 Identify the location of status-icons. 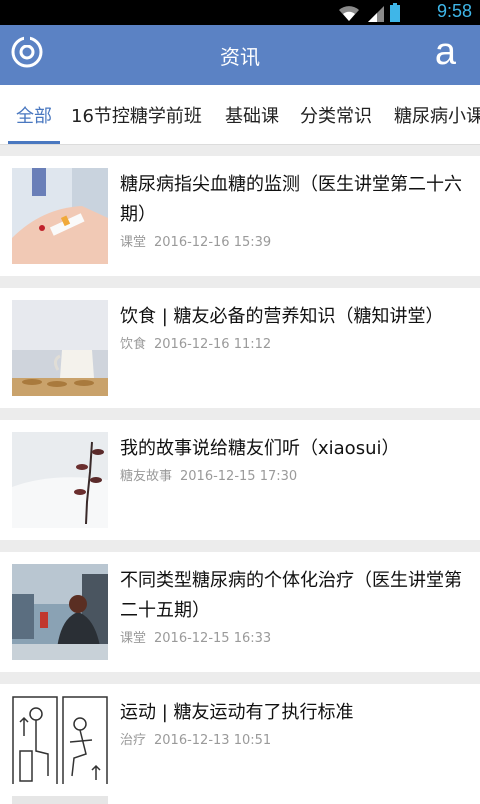
(369, 12).